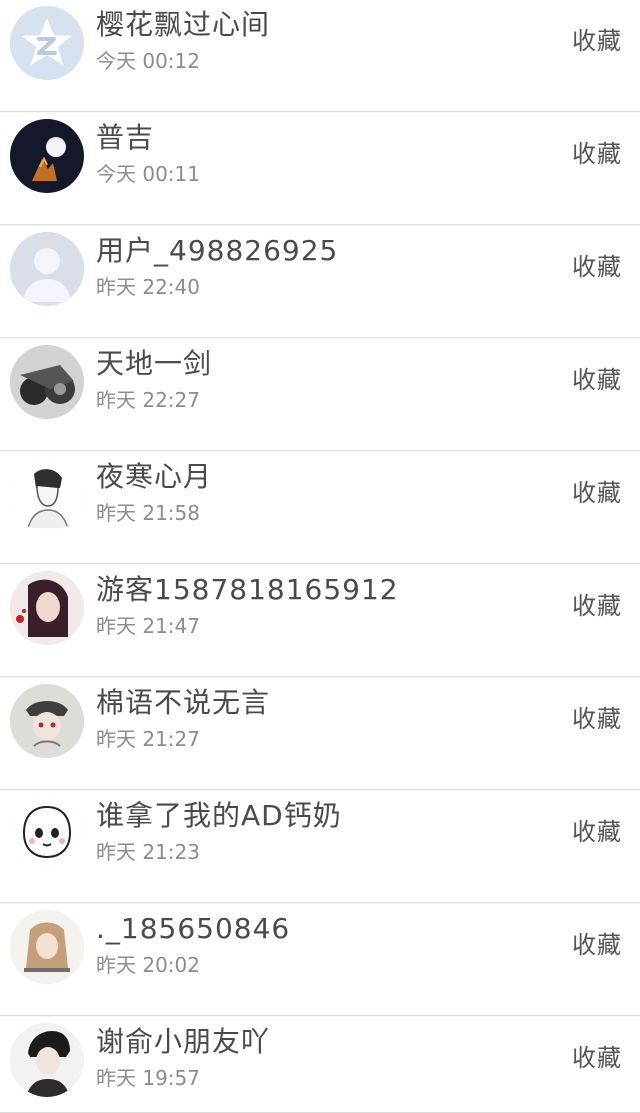 This screenshot has width=640, height=1113. Describe the element at coordinates (154, 363) in the screenshot. I see `user-name: 天地一剑` at that location.